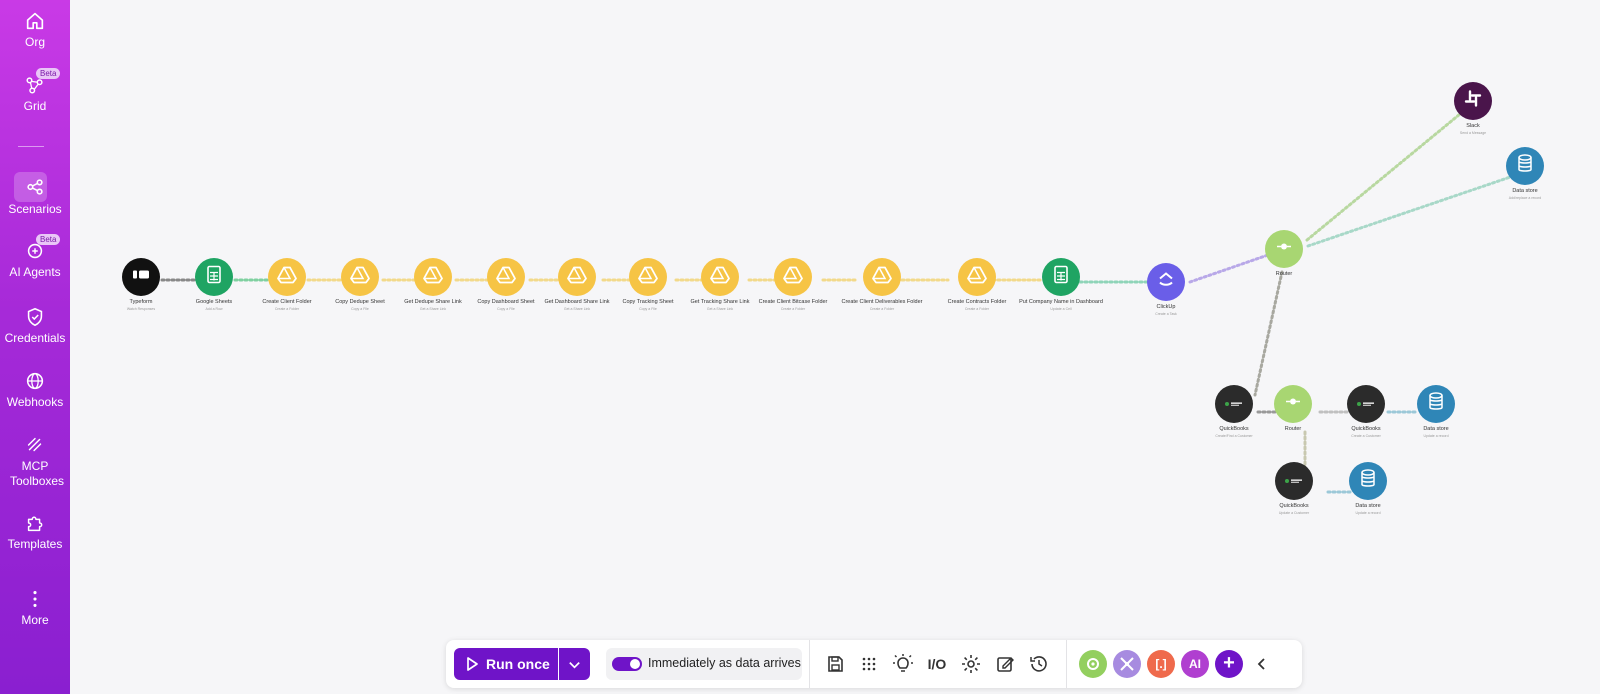  I want to click on sidebar-item-templates: Templates, so click(35, 532).